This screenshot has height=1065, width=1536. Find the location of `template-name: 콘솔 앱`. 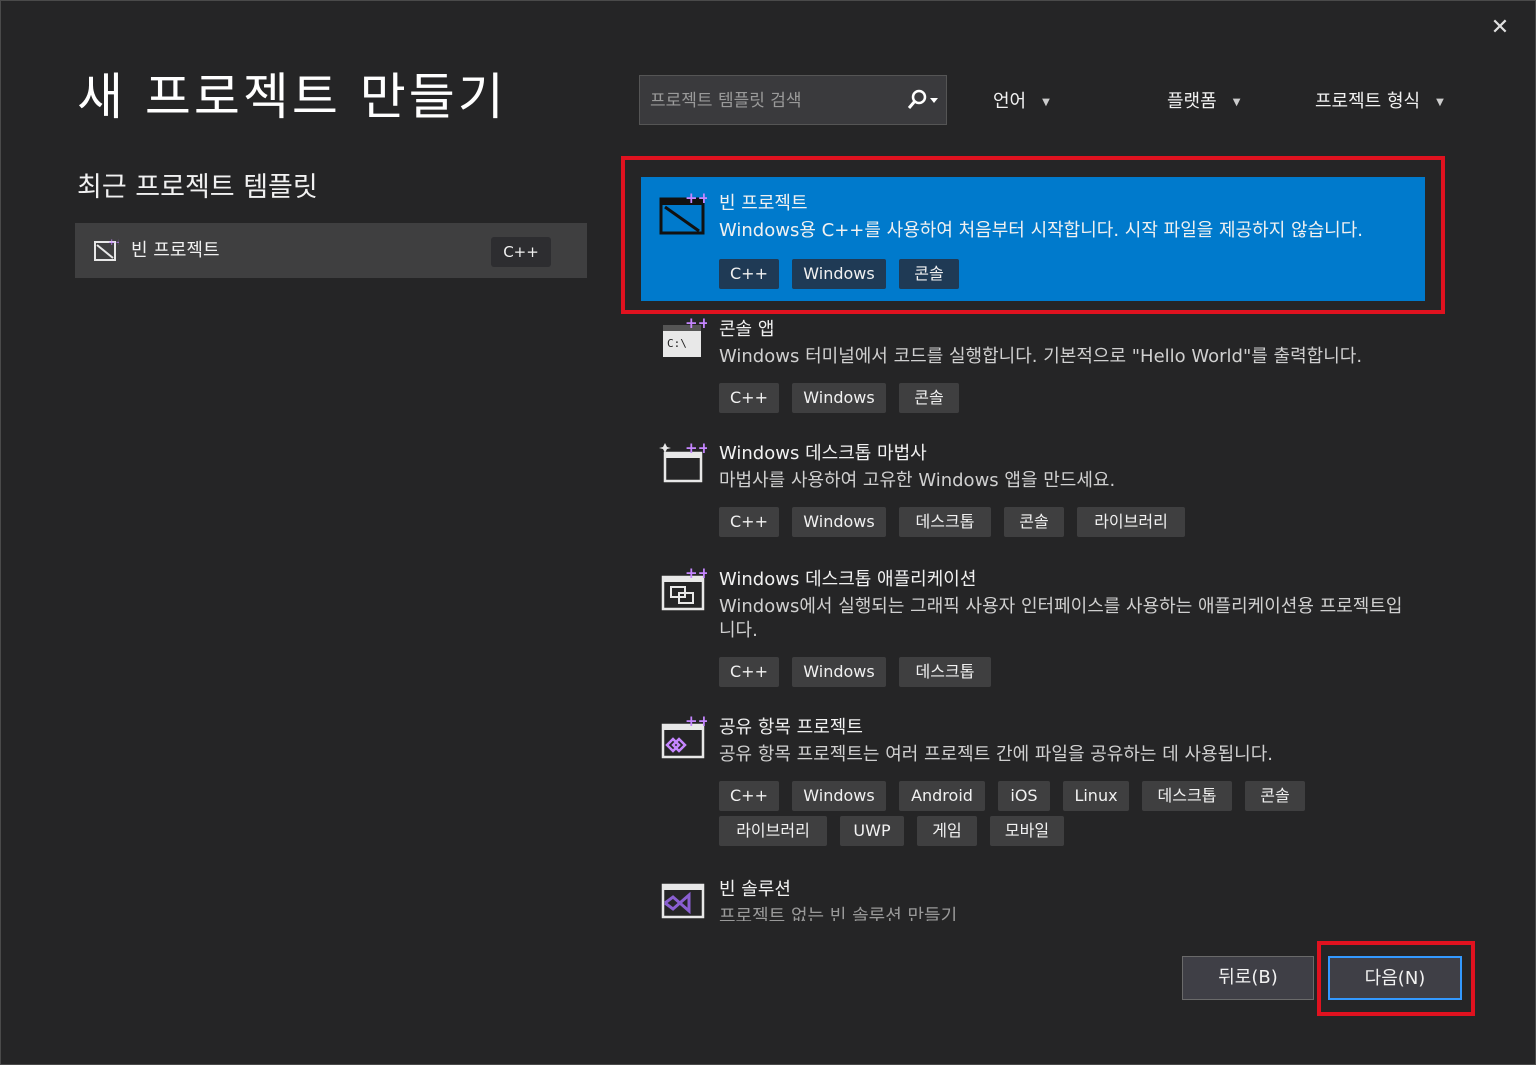

template-name: 콘솔 앱 is located at coordinates (747, 329).